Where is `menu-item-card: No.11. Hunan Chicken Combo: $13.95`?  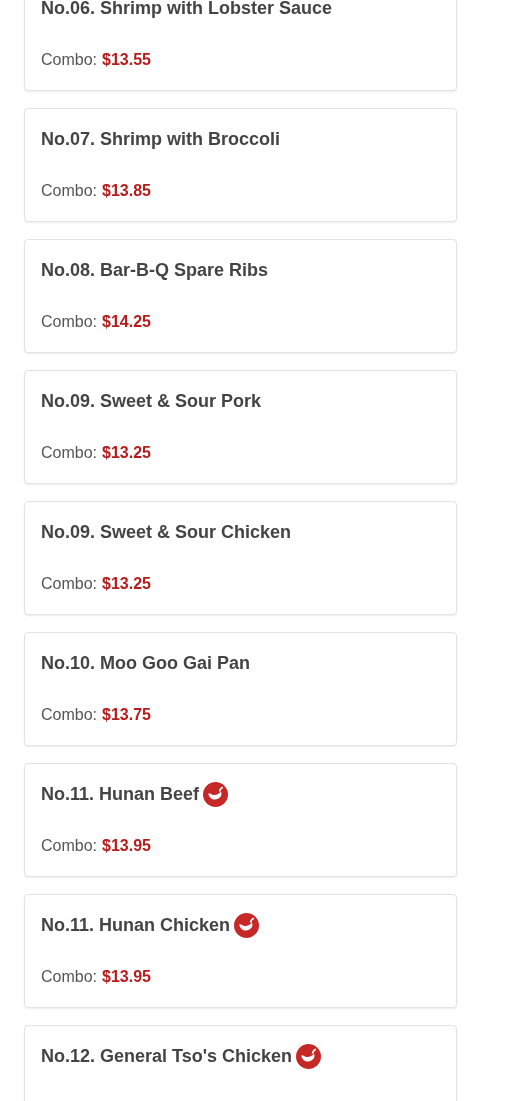
menu-item-card: No.11. Hunan Chicken Combo: $13.95 is located at coordinates (240, 951).